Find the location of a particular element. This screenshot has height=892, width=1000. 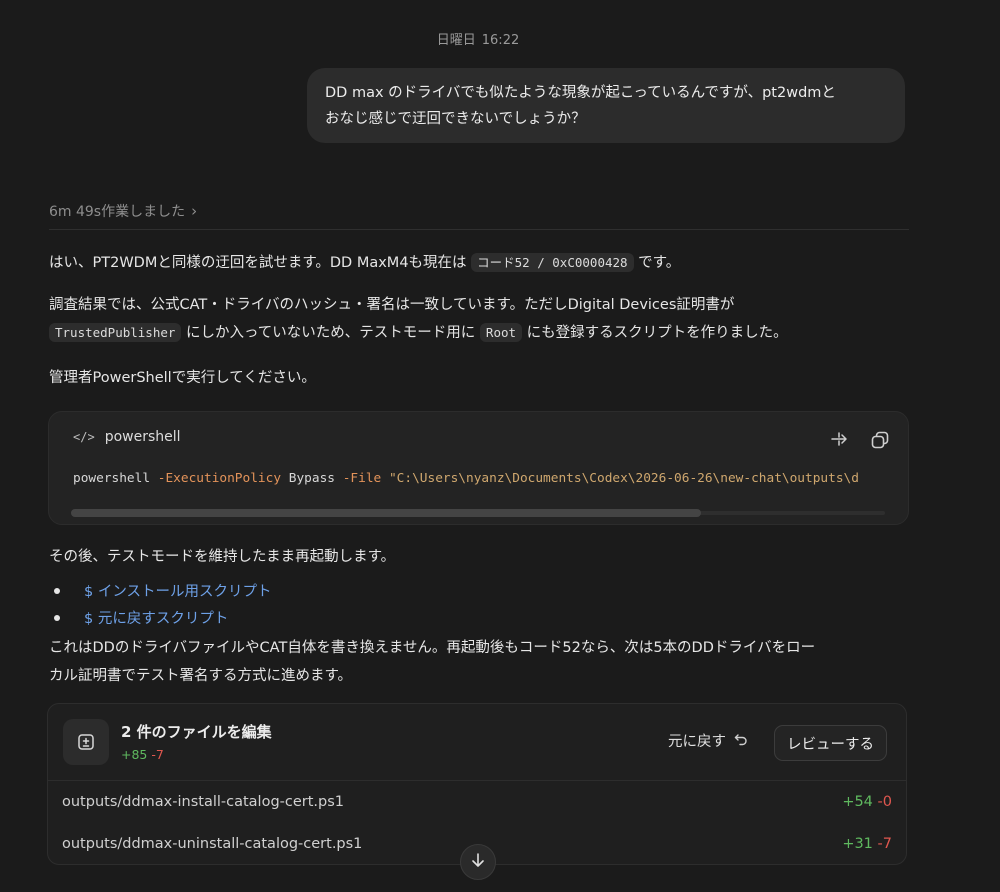

revert-button: 元に戻す is located at coordinates (708, 740).